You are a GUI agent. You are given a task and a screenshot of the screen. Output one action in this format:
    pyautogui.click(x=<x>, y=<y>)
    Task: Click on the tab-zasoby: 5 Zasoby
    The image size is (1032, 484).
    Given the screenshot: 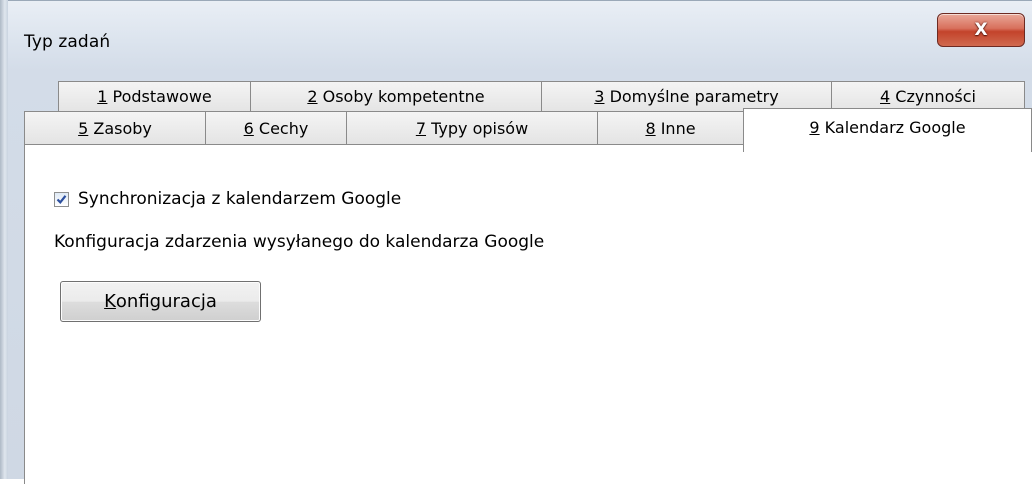 What is the action you would take?
    pyautogui.click(x=115, y=128)
    